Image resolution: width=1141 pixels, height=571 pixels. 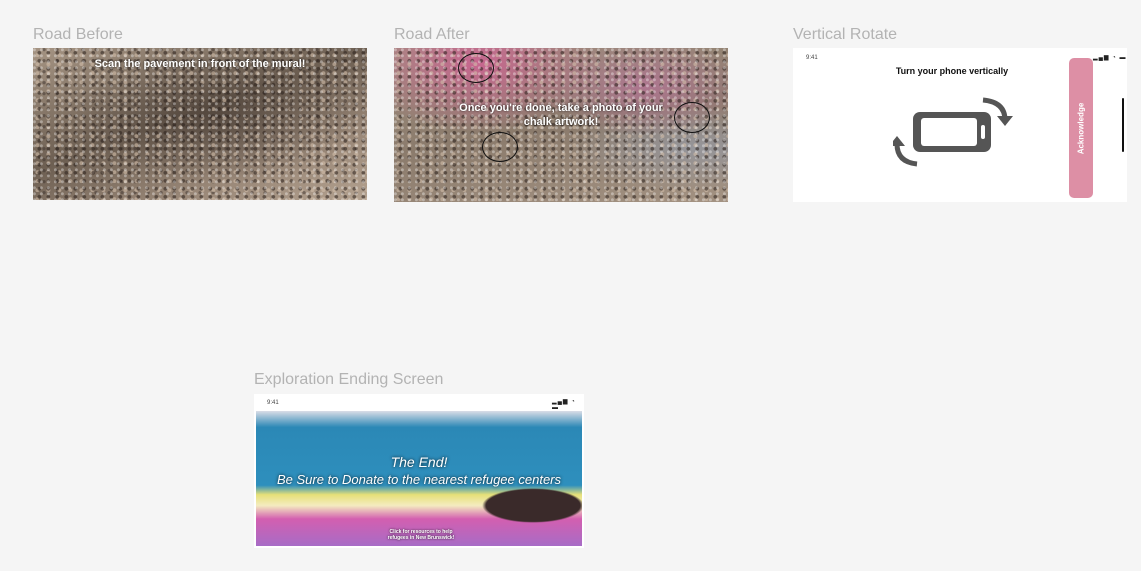 I want to click on frame-label-road-after: Road After, so click(x=432, y=34).